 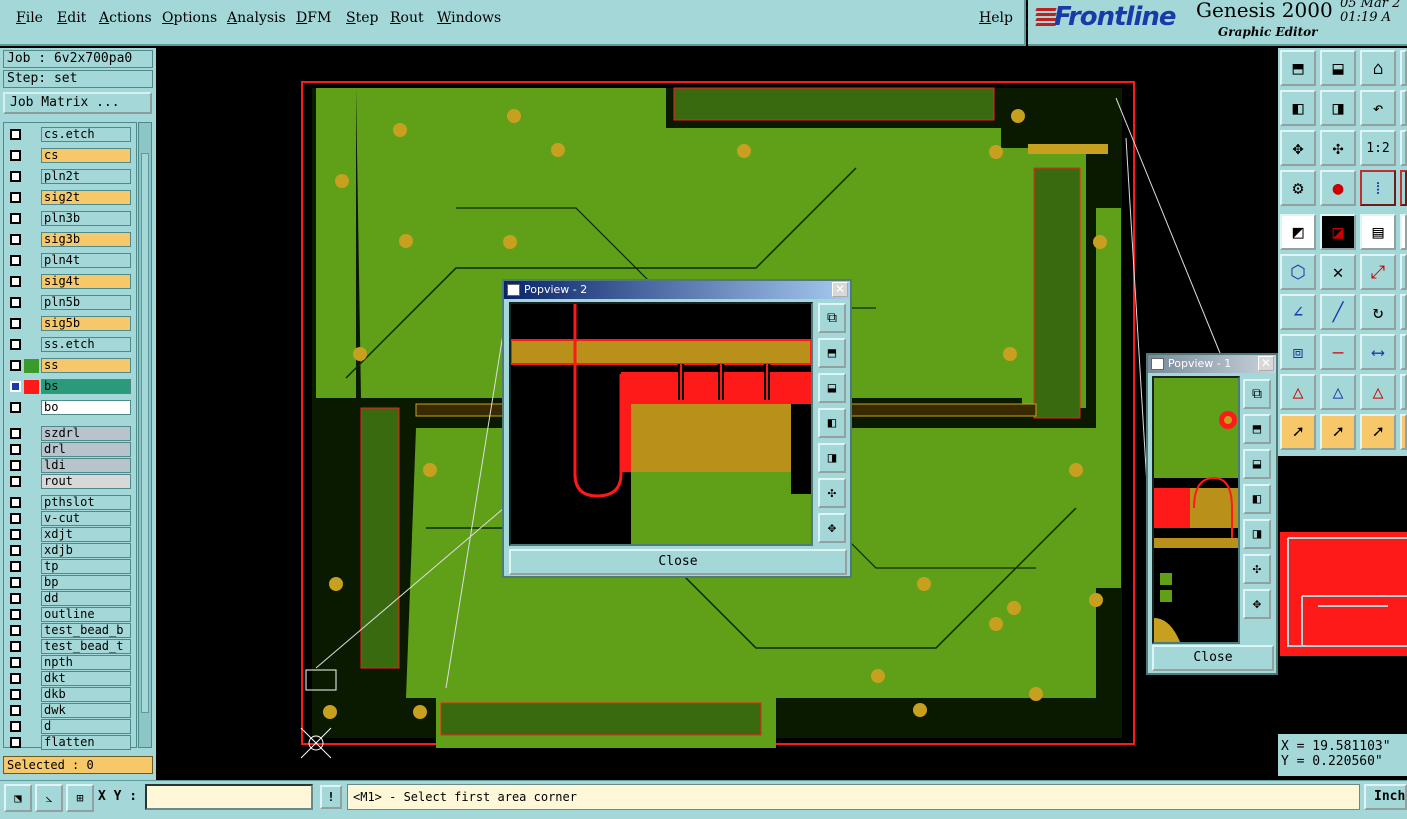 What do you see at coordinates (1338, 312) in the screenshot?
I see `line-icon: ╱` at bounding box center [1338, 312].